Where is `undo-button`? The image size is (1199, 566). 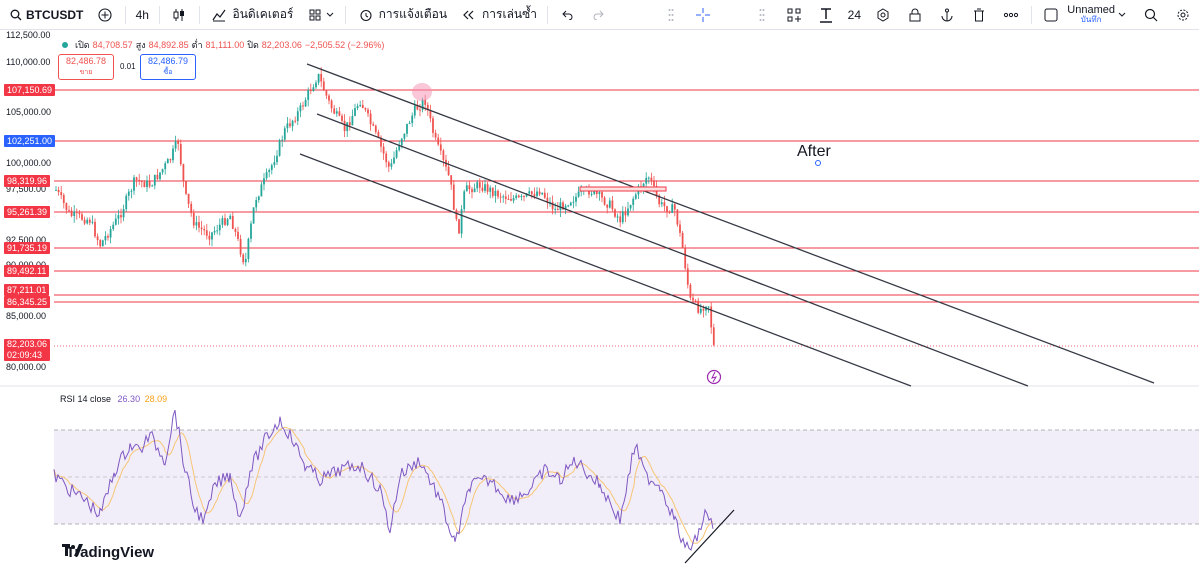
undo-button is located at coordinates (567, 15).